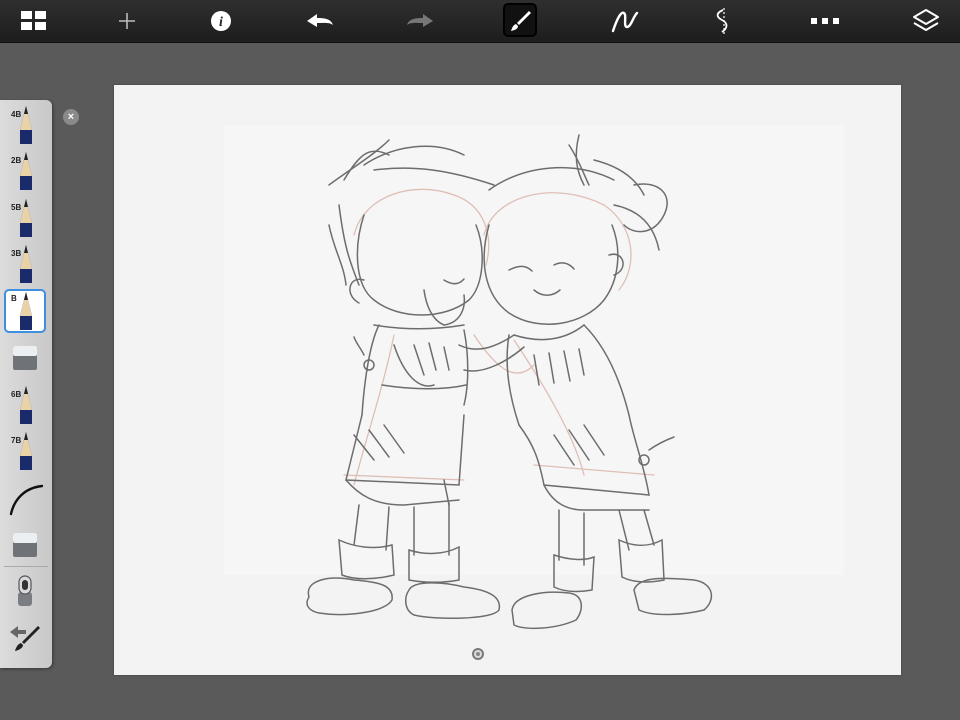  What do you see at coordinates (420, 21) in the screenshot?
I see `redo-arrow-icon` at bounding box center [420, 21].